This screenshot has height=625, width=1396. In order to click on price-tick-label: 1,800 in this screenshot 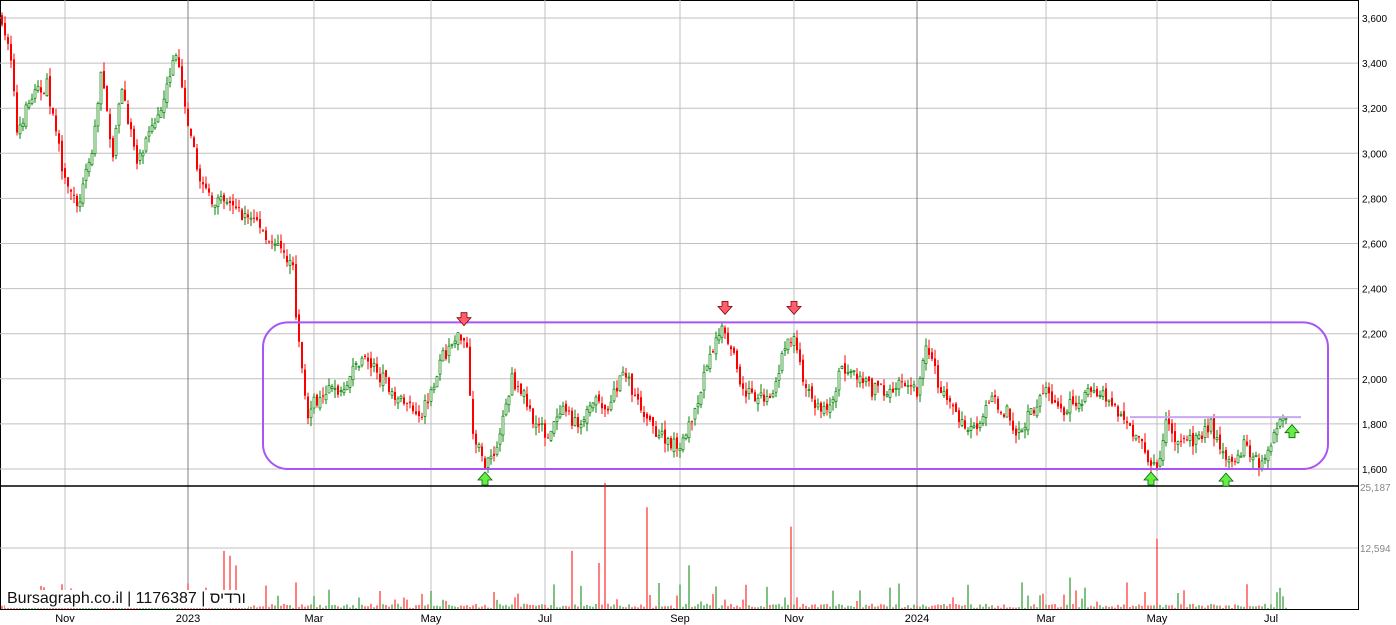, I will do `click(1374, 425)`.